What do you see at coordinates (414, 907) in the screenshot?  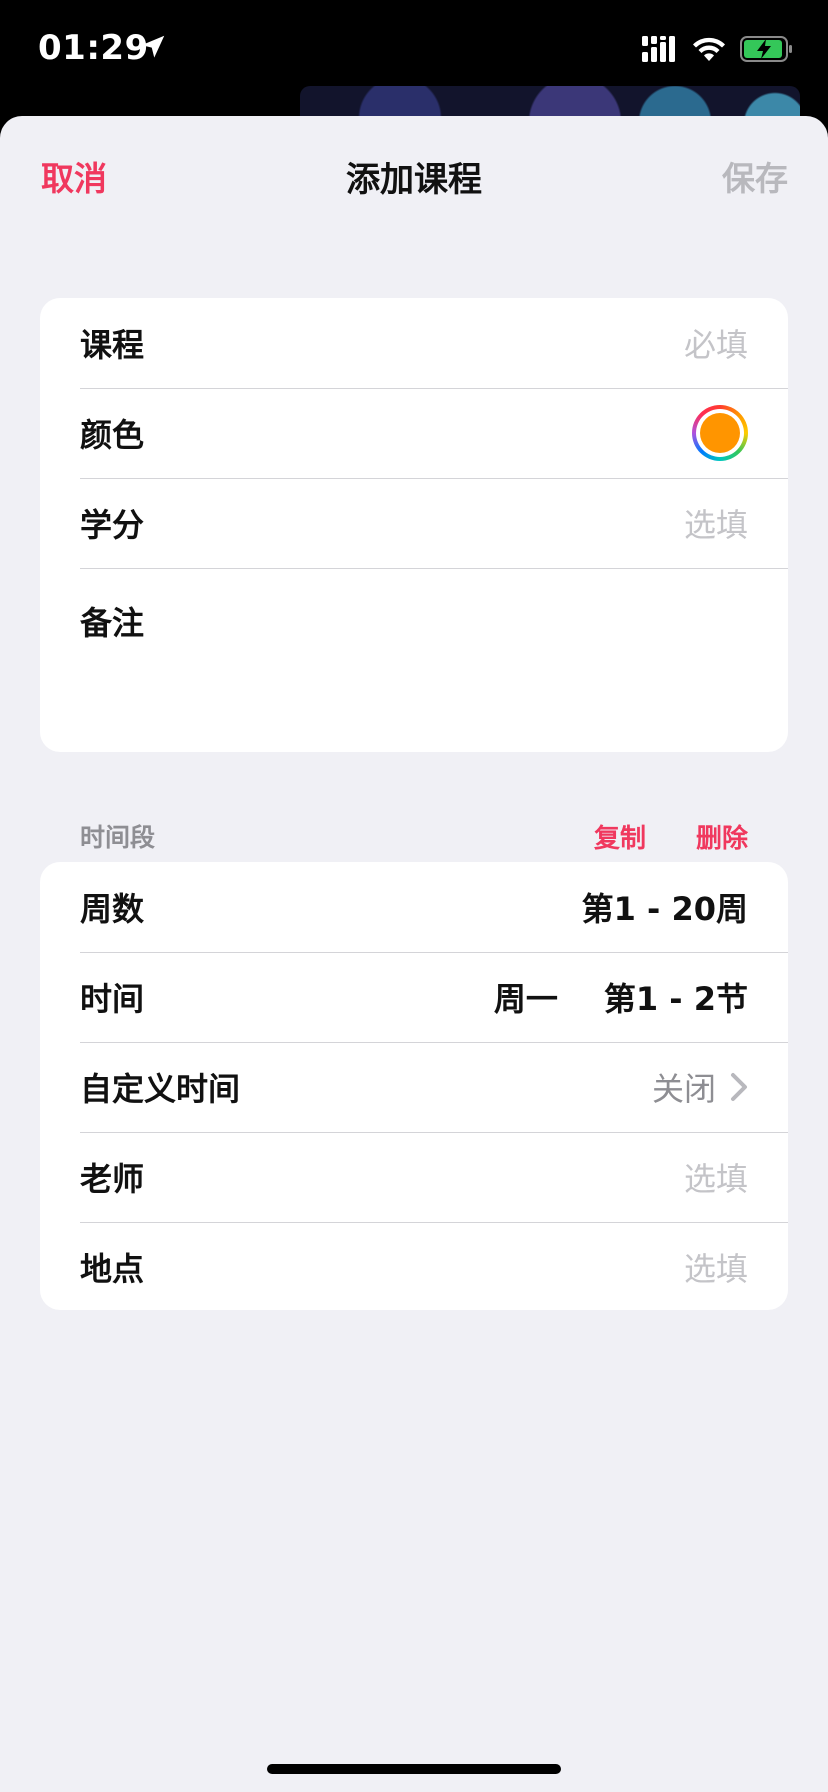 I see `weeks-row: 周数 第1 - 20周` at bounding box center [414, 907].